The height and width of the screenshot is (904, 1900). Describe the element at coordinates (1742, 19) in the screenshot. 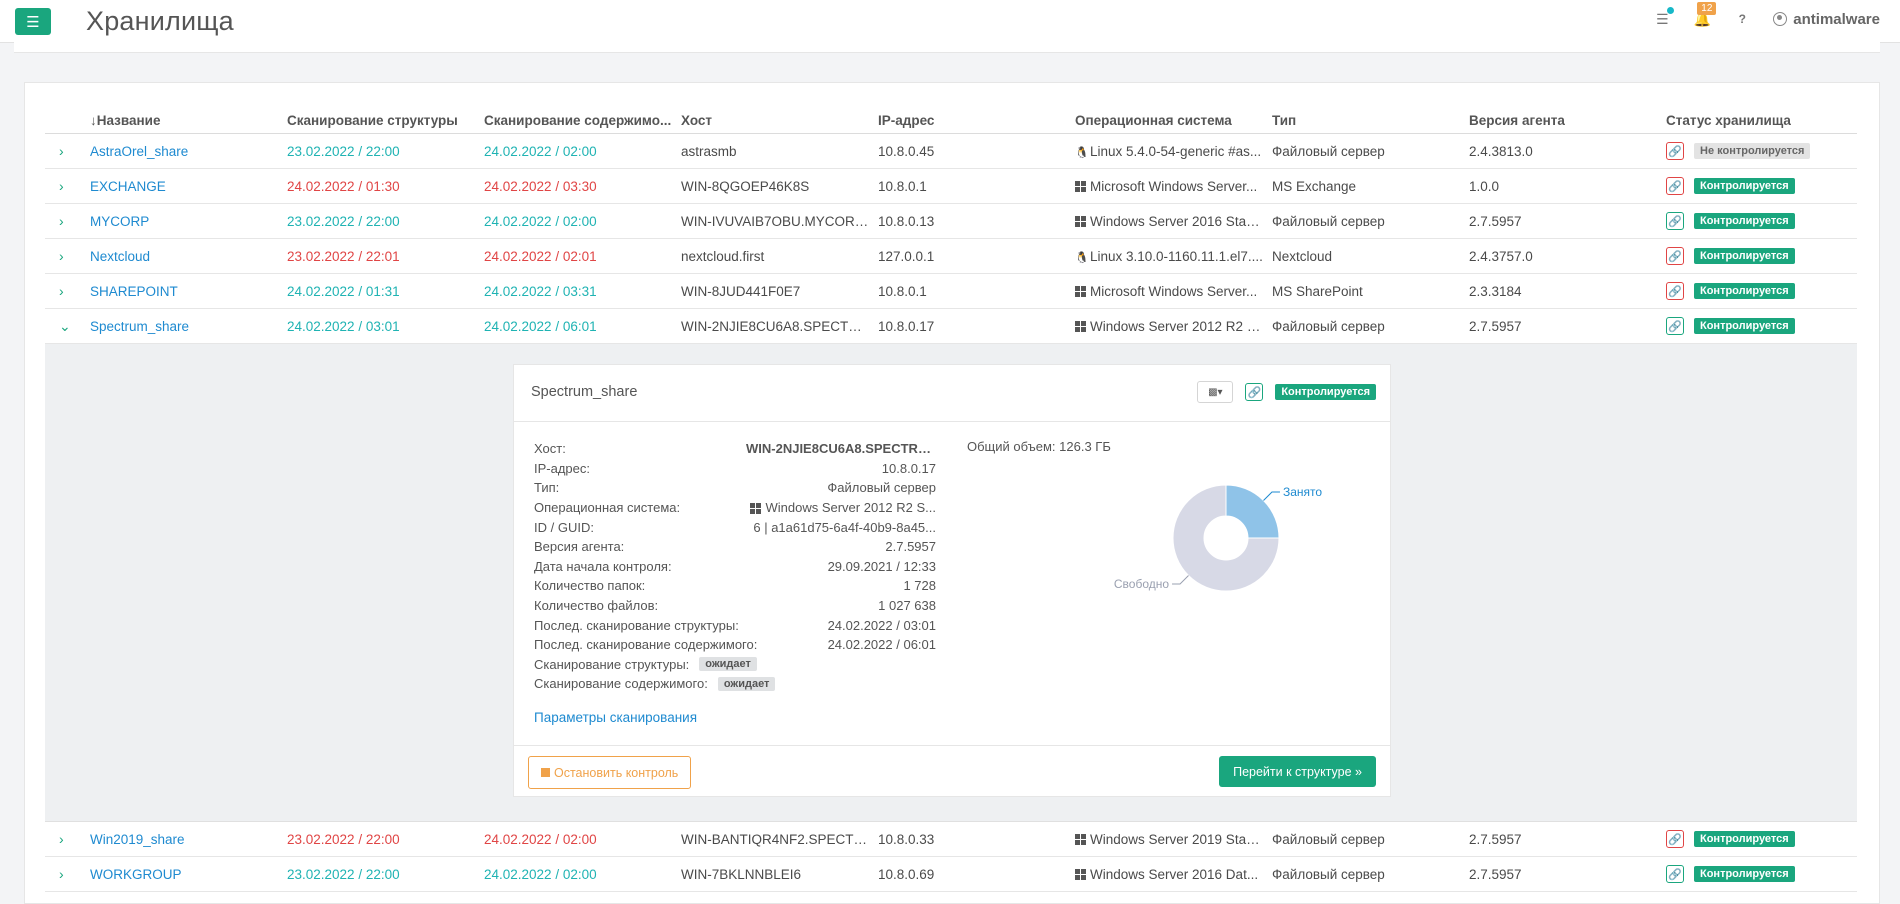

I see `help-icon: ?` at that location.